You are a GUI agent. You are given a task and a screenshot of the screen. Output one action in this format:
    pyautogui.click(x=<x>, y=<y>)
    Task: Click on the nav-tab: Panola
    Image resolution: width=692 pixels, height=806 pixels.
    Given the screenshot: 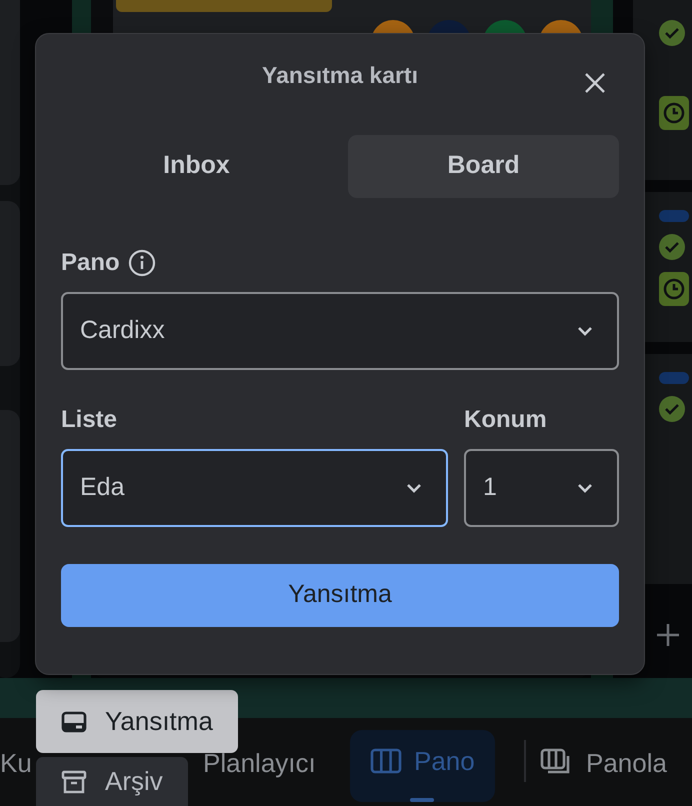 What is the action you would take?
    pyautogui.click(x=603, y=763)
    